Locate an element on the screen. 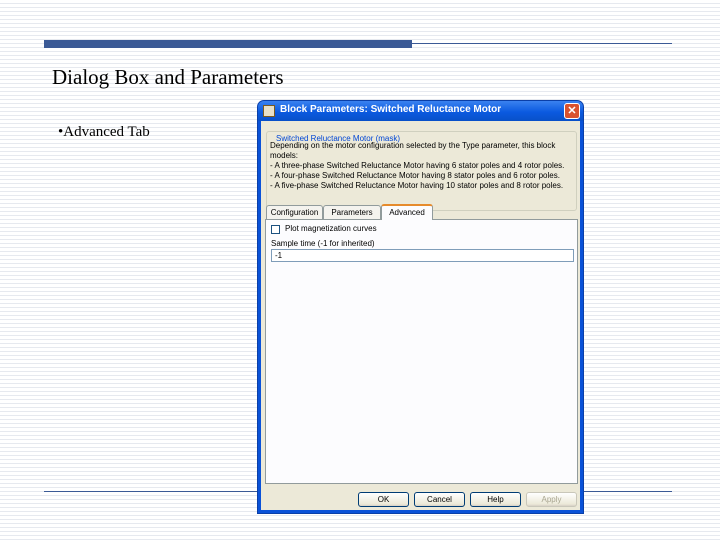 This screenshot has width=720, height=540. cancel-button: Cancel is located at coordinates (439, 499).